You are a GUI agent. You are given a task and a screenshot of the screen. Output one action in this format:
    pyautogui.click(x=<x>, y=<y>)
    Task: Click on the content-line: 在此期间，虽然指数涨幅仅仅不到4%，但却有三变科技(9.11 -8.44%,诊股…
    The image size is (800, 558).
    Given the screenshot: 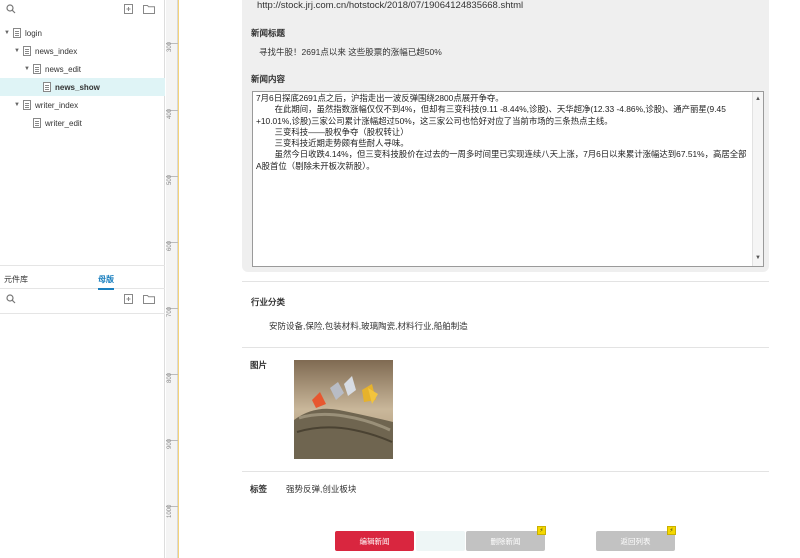 What is the action you would take?
    pyautogui.click(x=492, y=115)
    